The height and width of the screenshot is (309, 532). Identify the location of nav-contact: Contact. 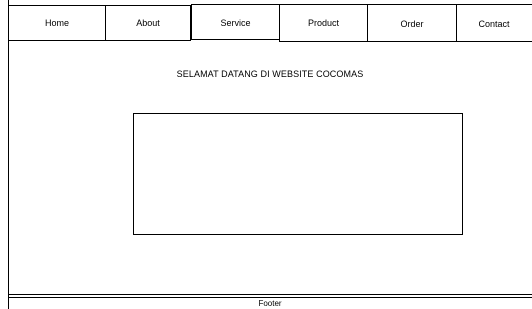
(494, 23).